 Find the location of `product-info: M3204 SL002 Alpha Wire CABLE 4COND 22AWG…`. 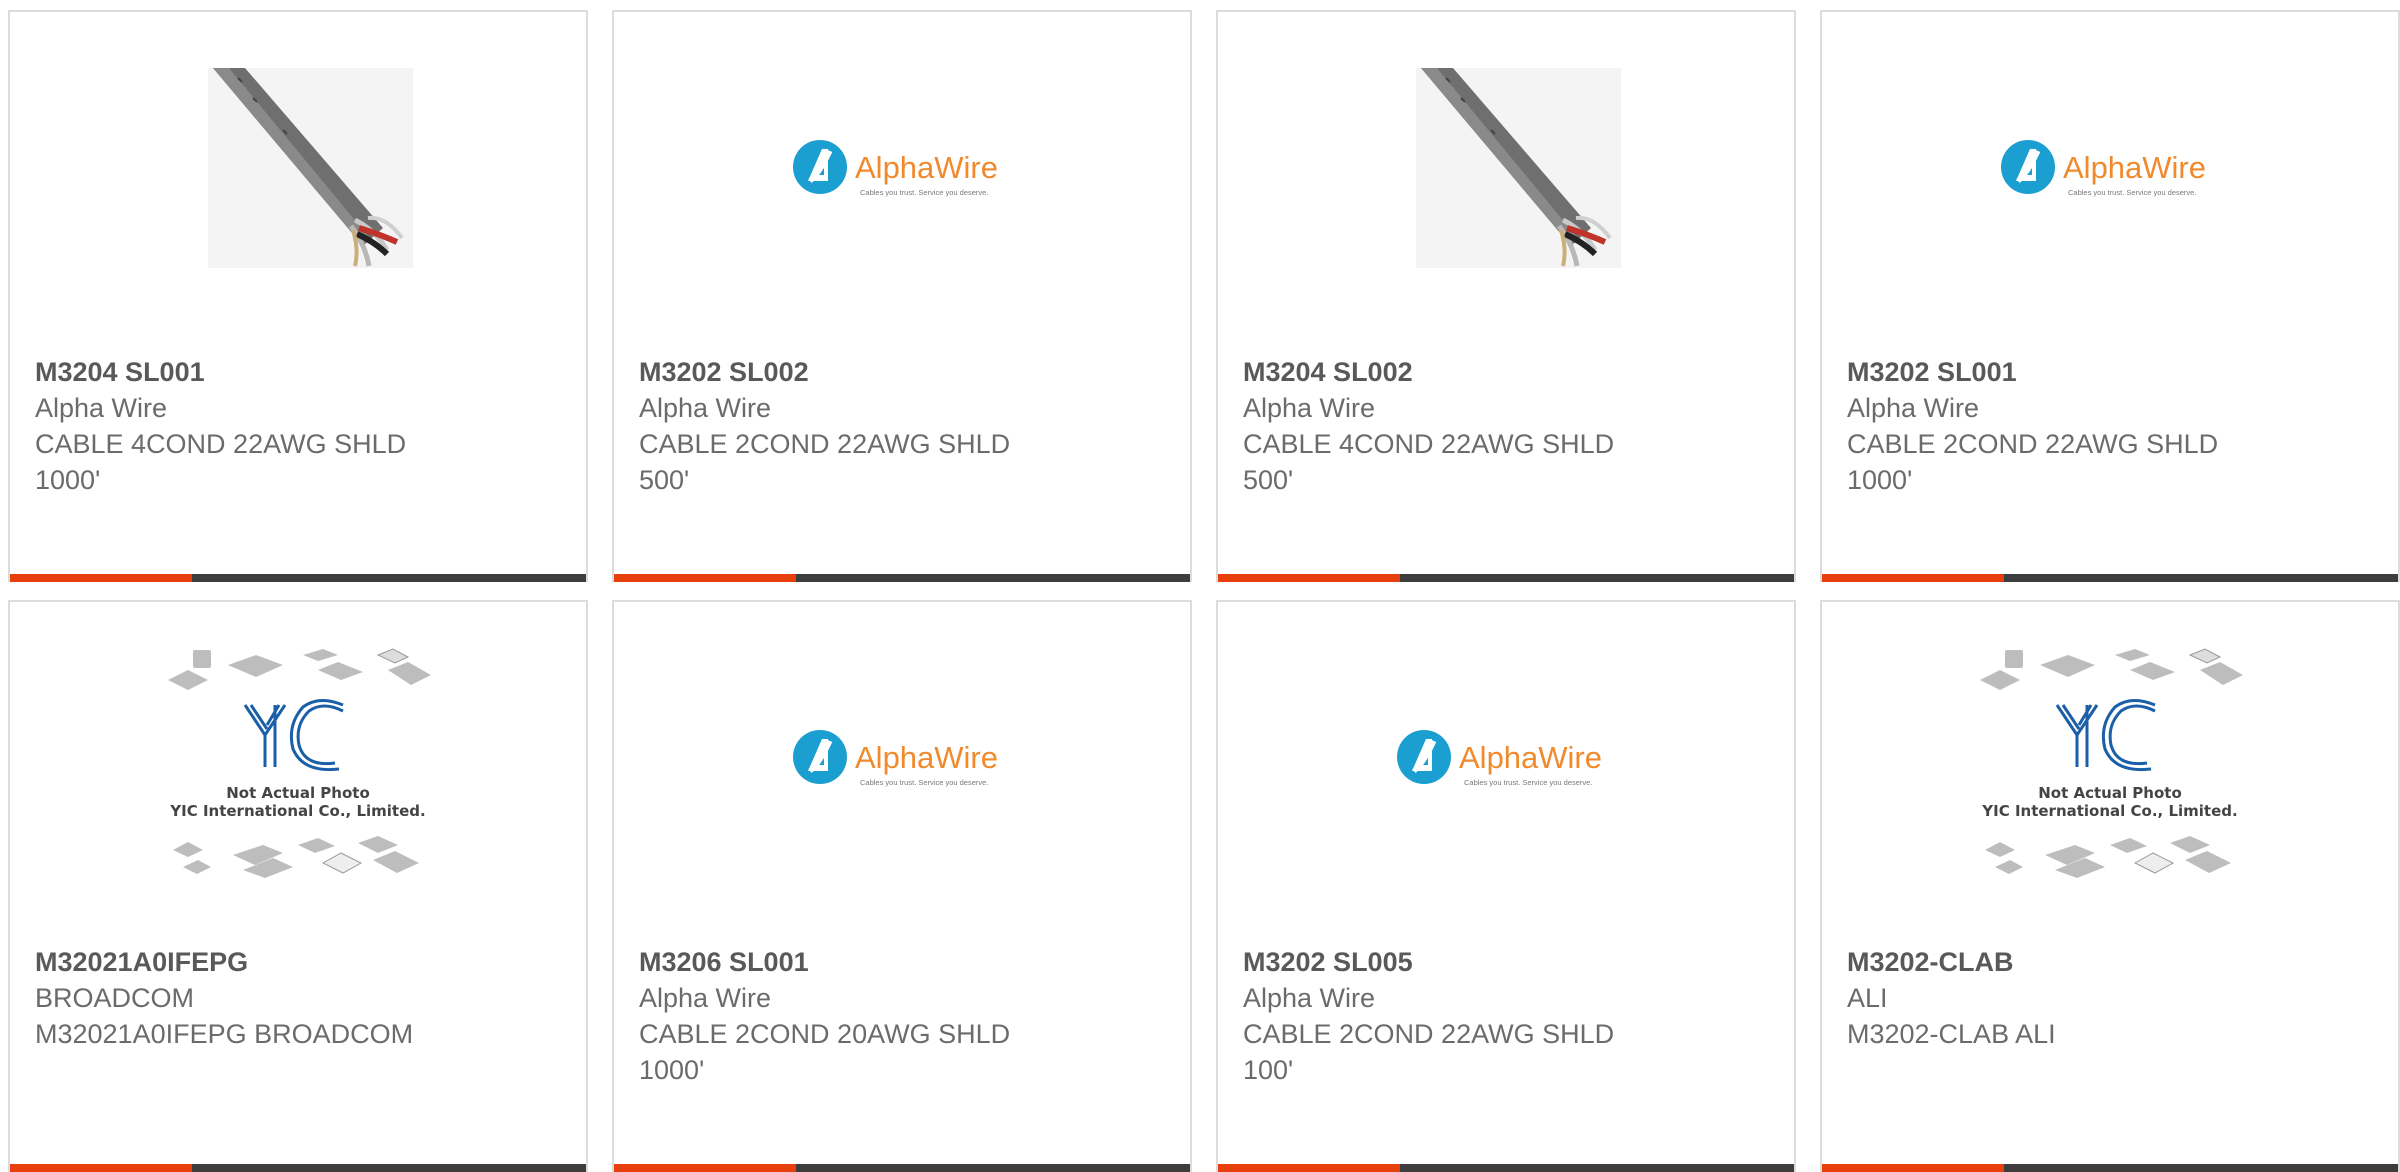

product-info: M3204 SL002 Alpha Wire CABLE 4COND 22AWG… is located at coordinates (1508, 426).